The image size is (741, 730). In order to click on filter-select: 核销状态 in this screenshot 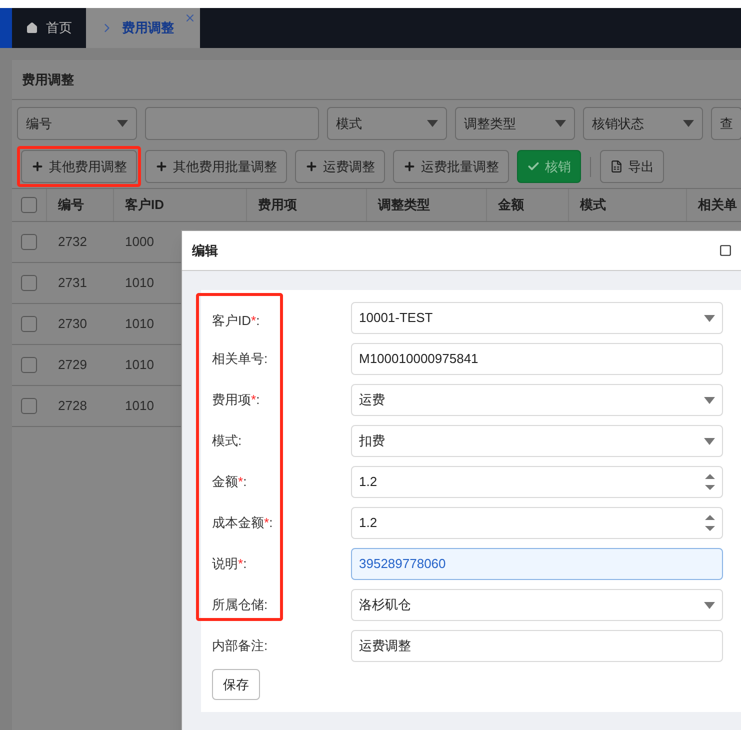, I will do `click(643, 123)`.